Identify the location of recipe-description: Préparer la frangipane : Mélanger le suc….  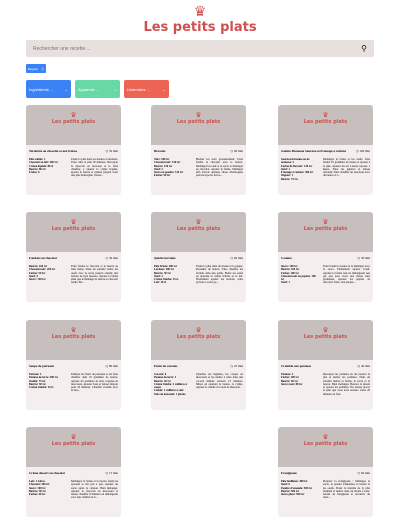
(346, 490).